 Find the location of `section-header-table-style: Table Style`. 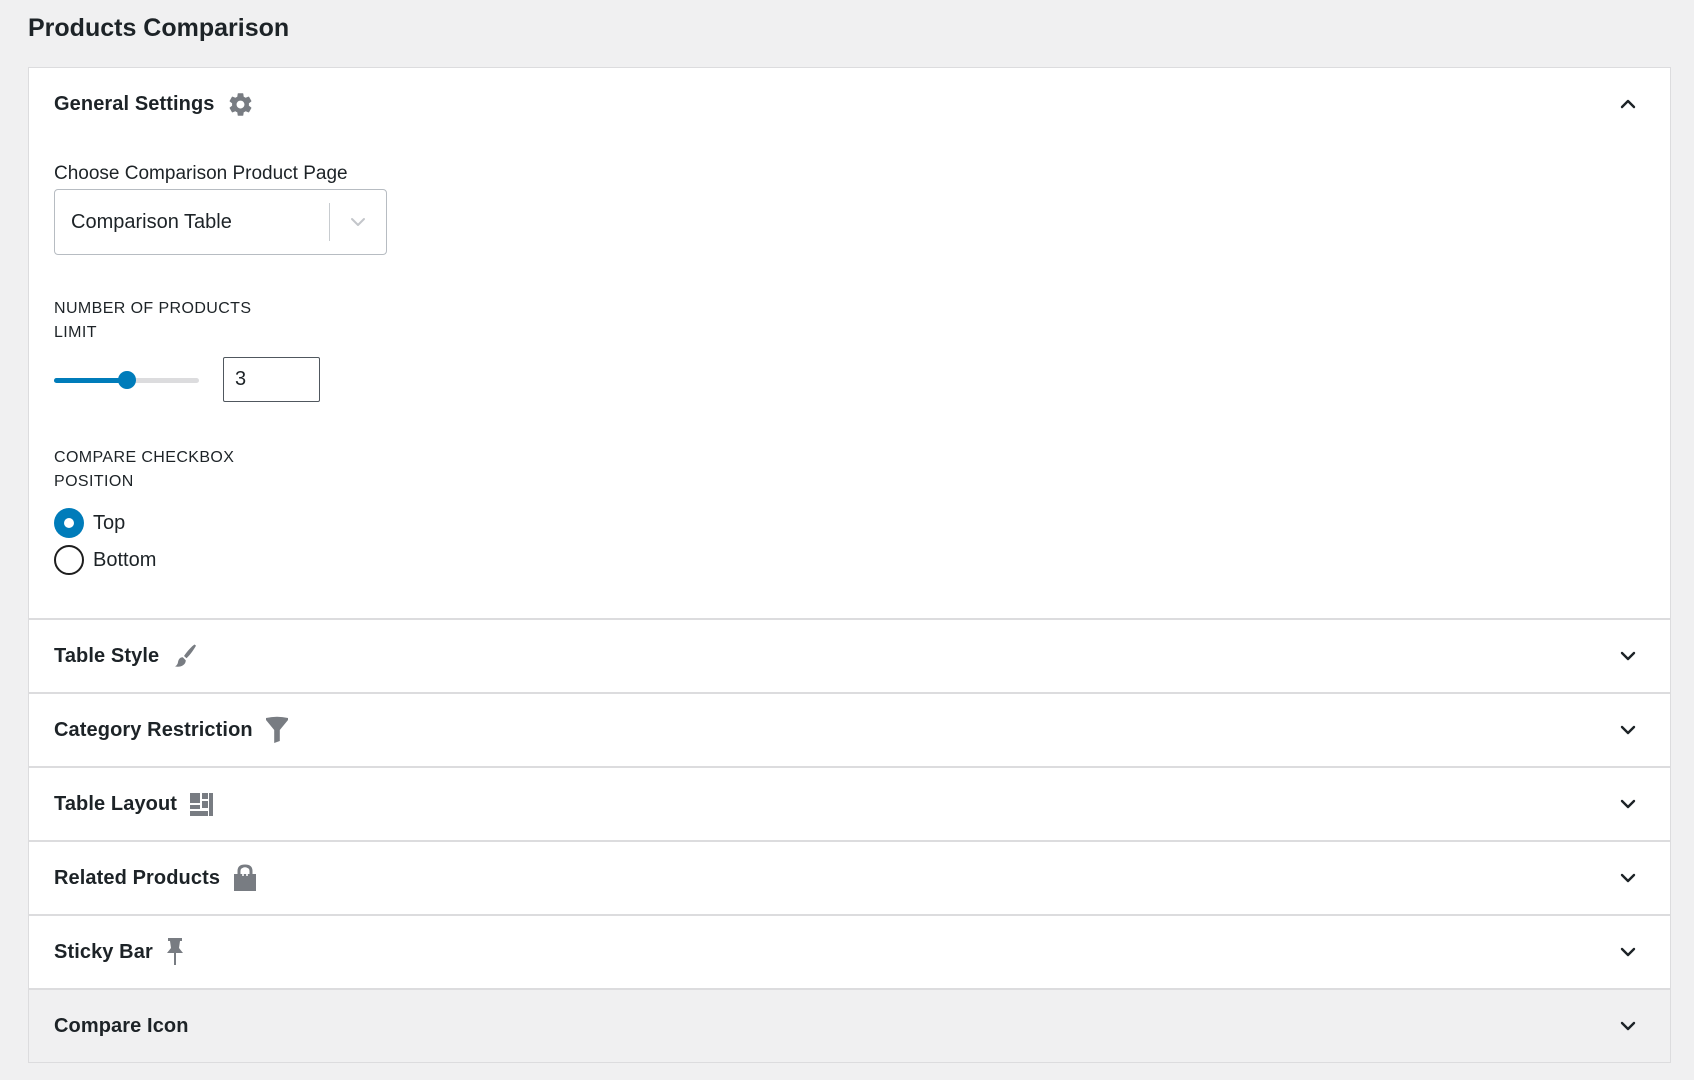

section-header-table-style: Table Style is located at coordinates (849, 656).